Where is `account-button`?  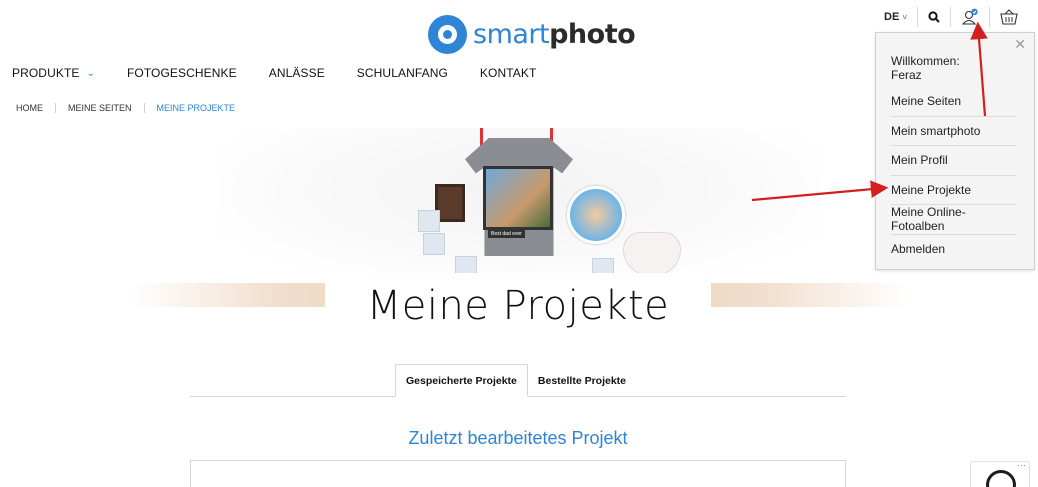 account-button is located at coordinates (969, 17).